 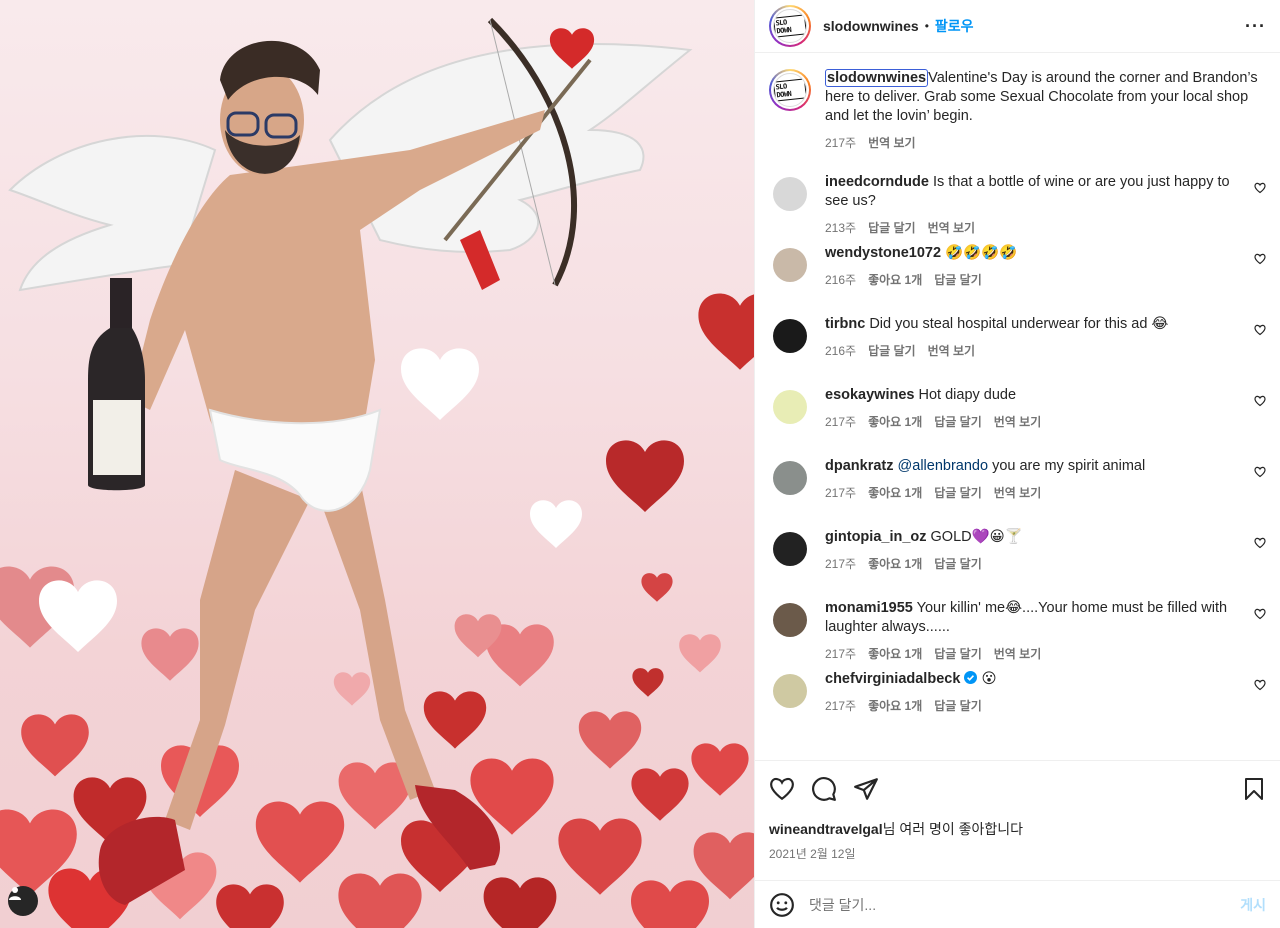 I want to click on add-comment-bar: 댓글 달기... 게시, so click(x=1017, y=904).